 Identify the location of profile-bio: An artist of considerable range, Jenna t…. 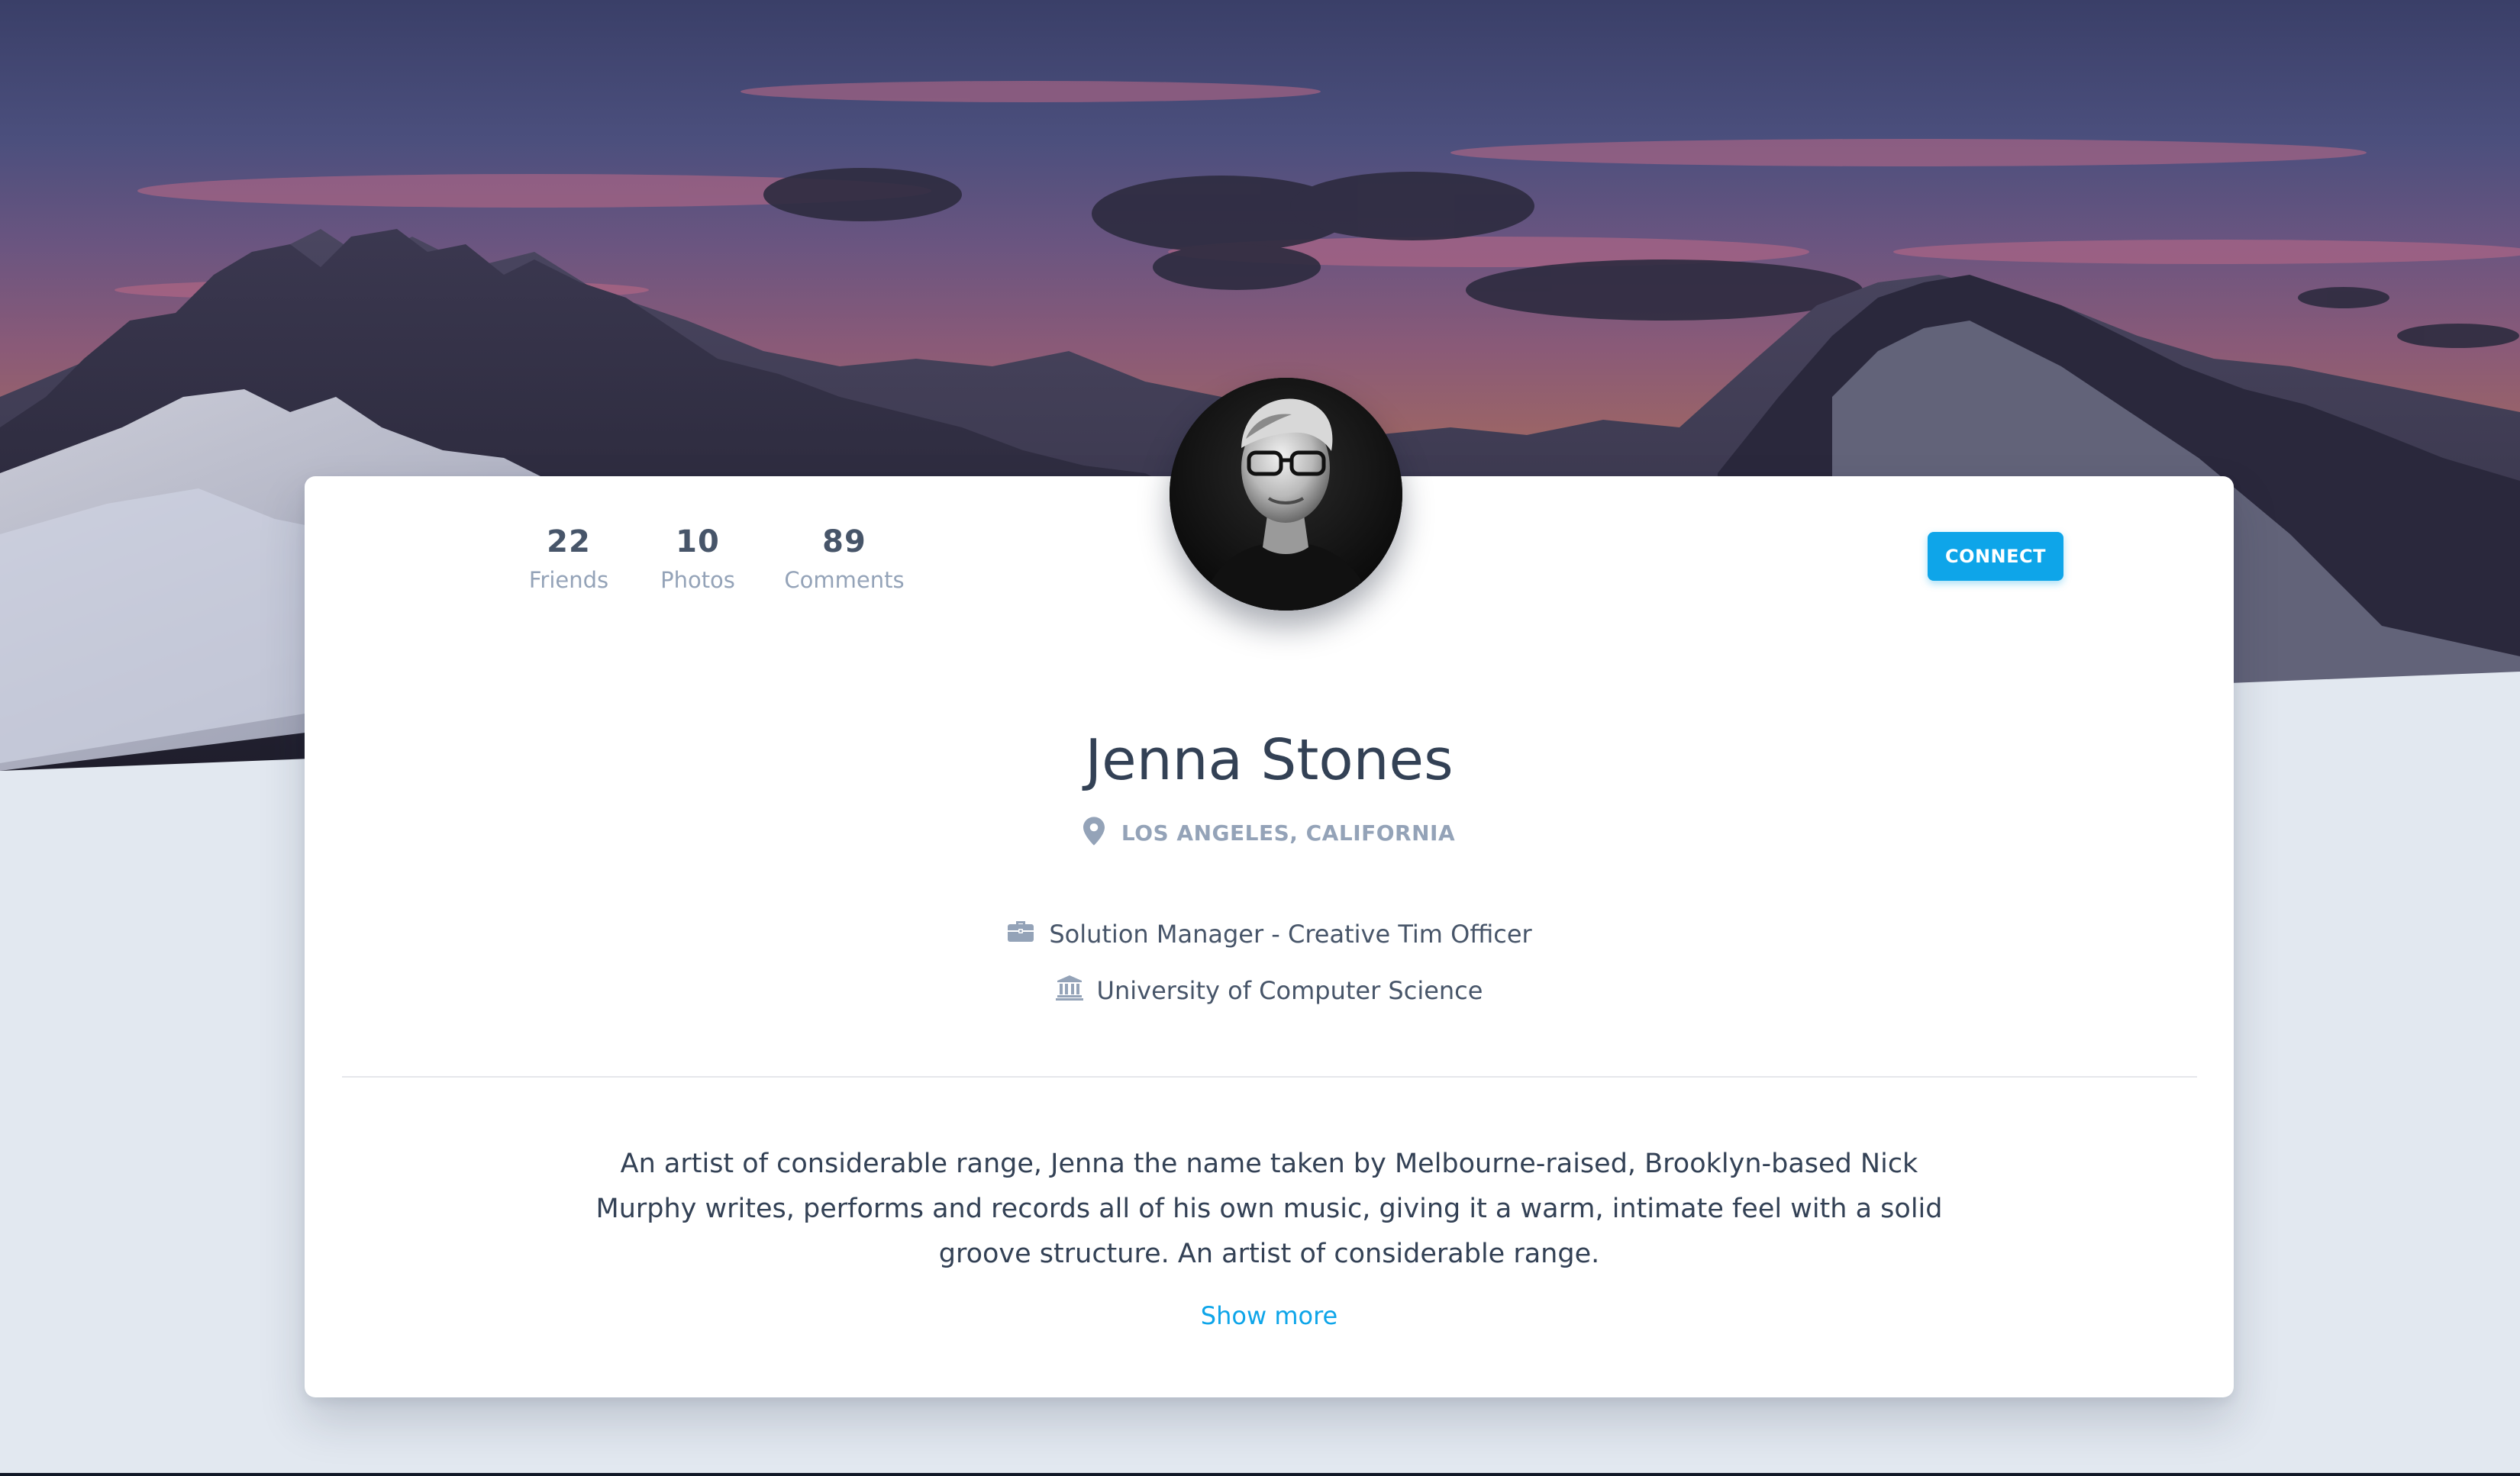
(1269, 1209).